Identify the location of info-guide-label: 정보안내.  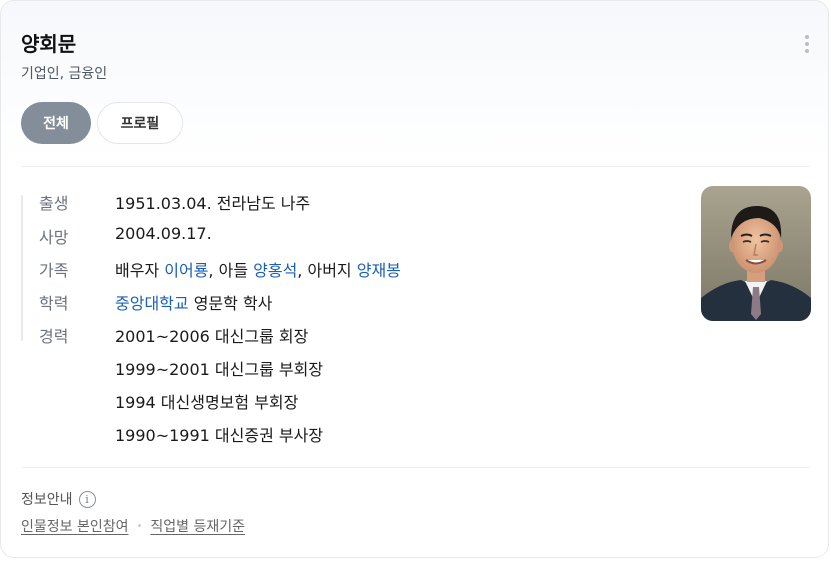
(47, 500).